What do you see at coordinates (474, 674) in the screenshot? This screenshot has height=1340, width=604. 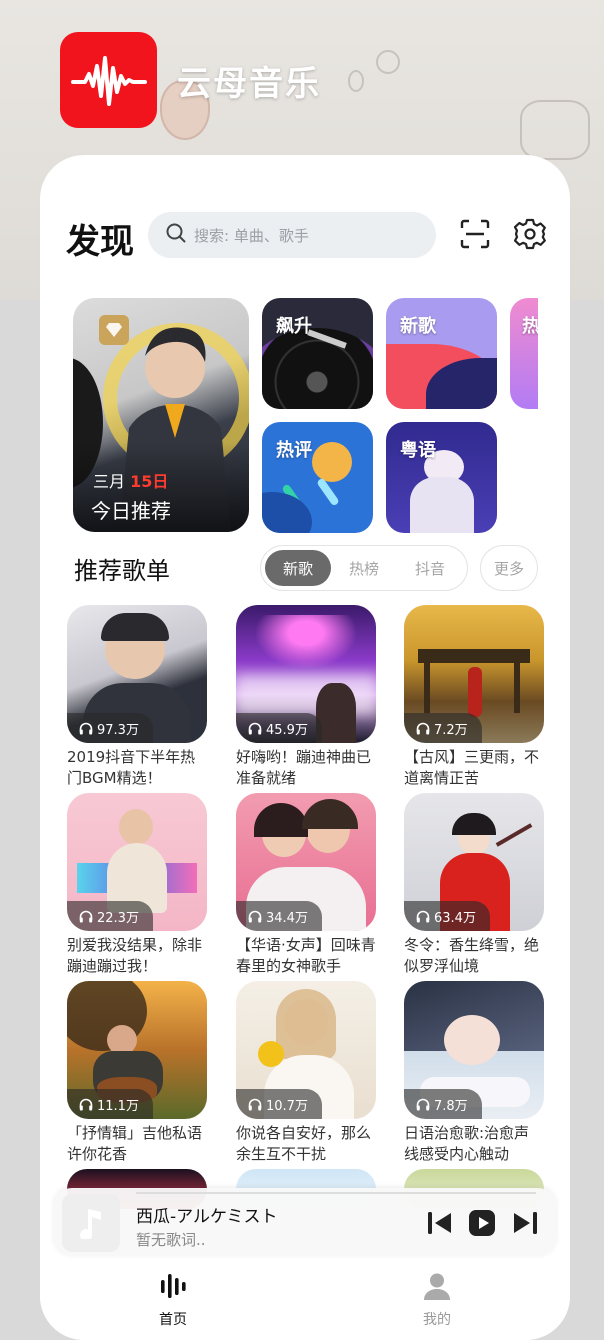 I see `playlist-cover: 7.2万` at bounding box center [474, 674].